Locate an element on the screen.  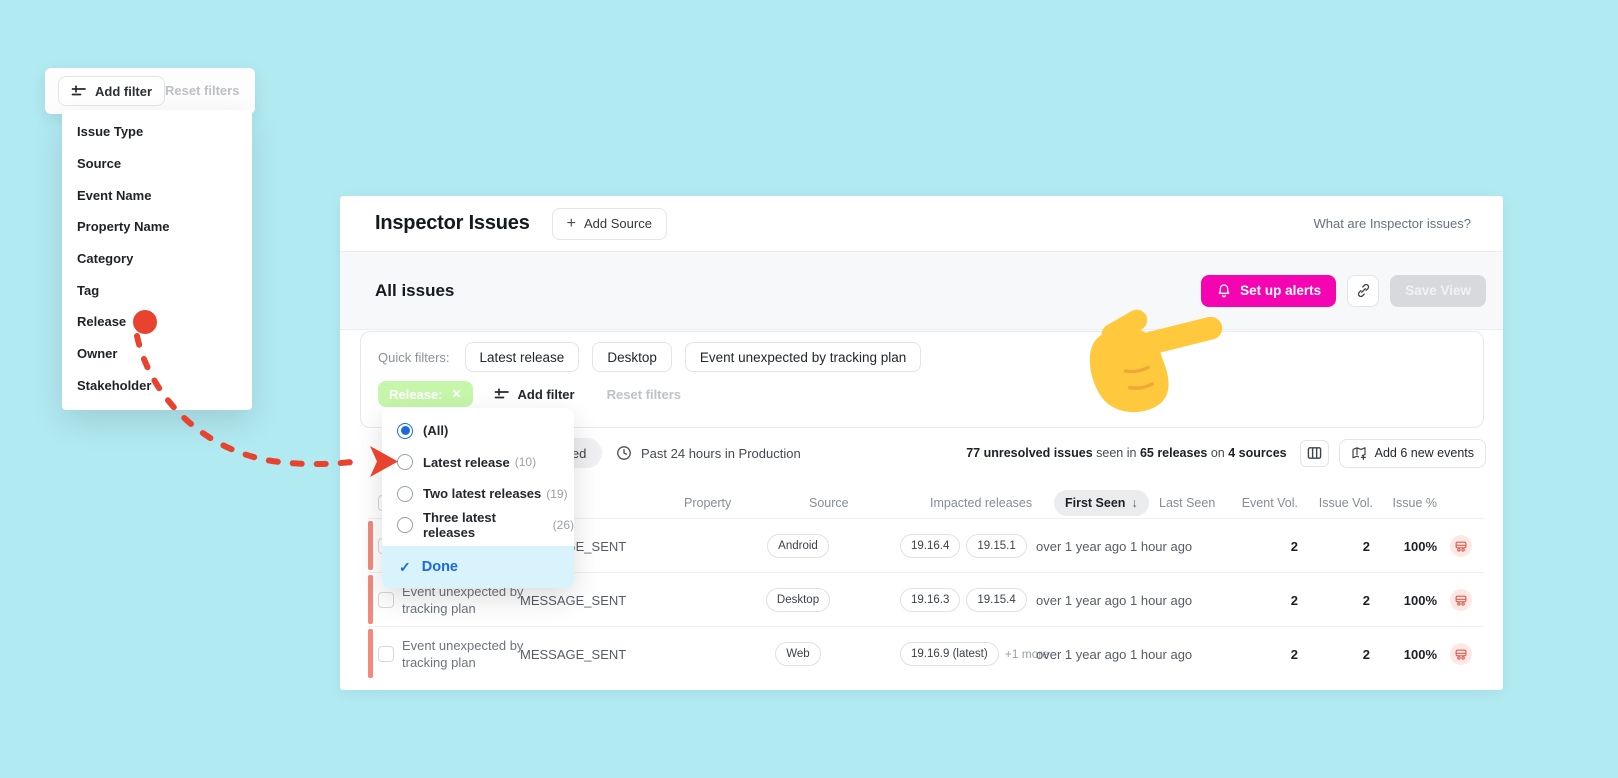
help-link: What are Inspector issues? is located at coordinates (1392, 223).